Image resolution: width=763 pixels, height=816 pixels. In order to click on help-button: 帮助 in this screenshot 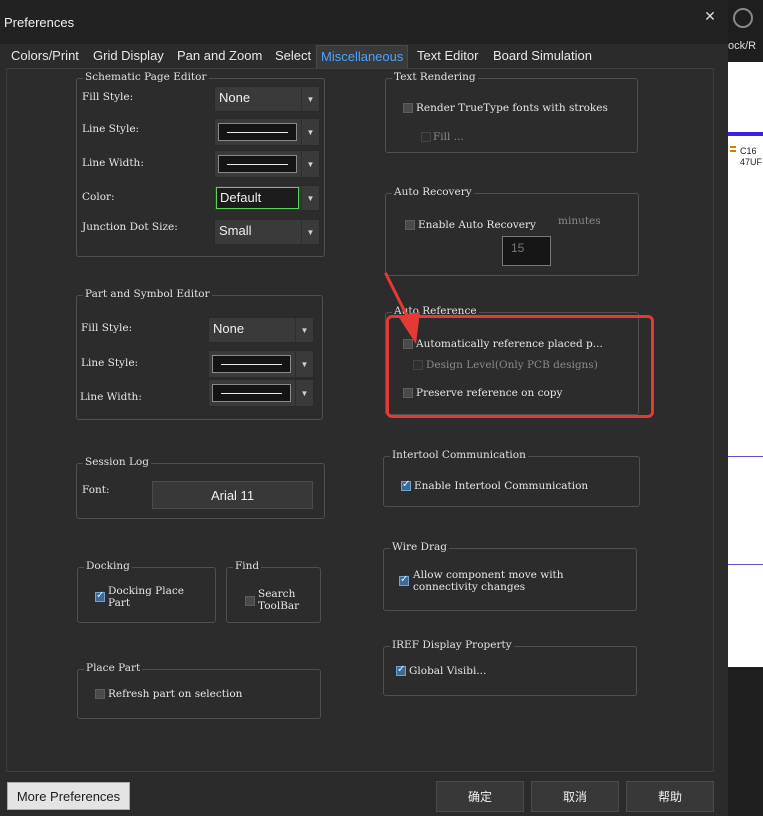, I will do `click(670, 796)`.